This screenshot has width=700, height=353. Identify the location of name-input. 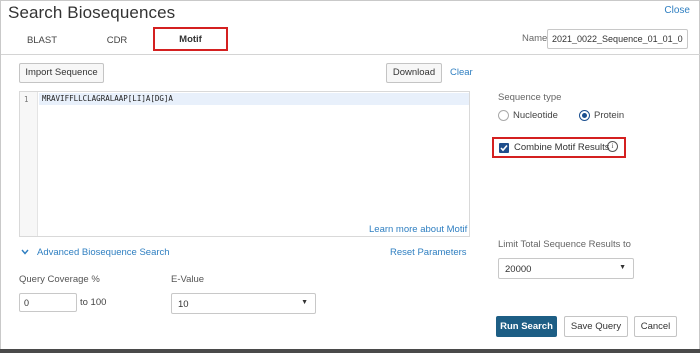
(617, 39).